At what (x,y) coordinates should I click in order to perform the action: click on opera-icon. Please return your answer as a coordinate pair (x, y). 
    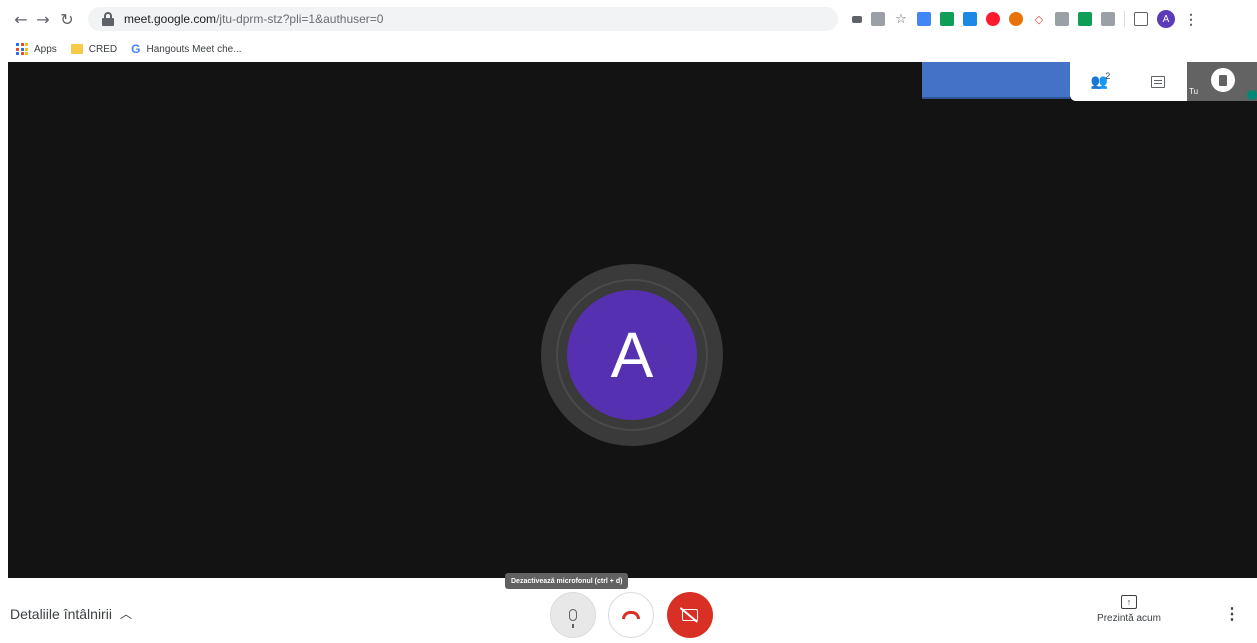
    Looking at the image, I should click on (993, 19).